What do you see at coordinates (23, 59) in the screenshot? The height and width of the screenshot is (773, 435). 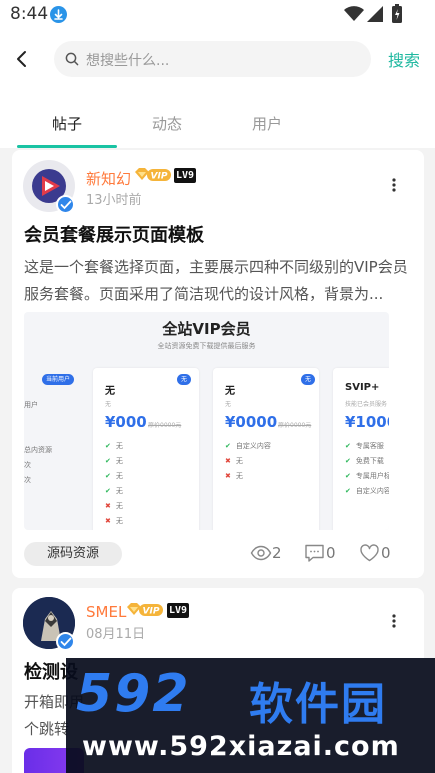 I see `back-arrow-icon` at bounding box center [23, 59].